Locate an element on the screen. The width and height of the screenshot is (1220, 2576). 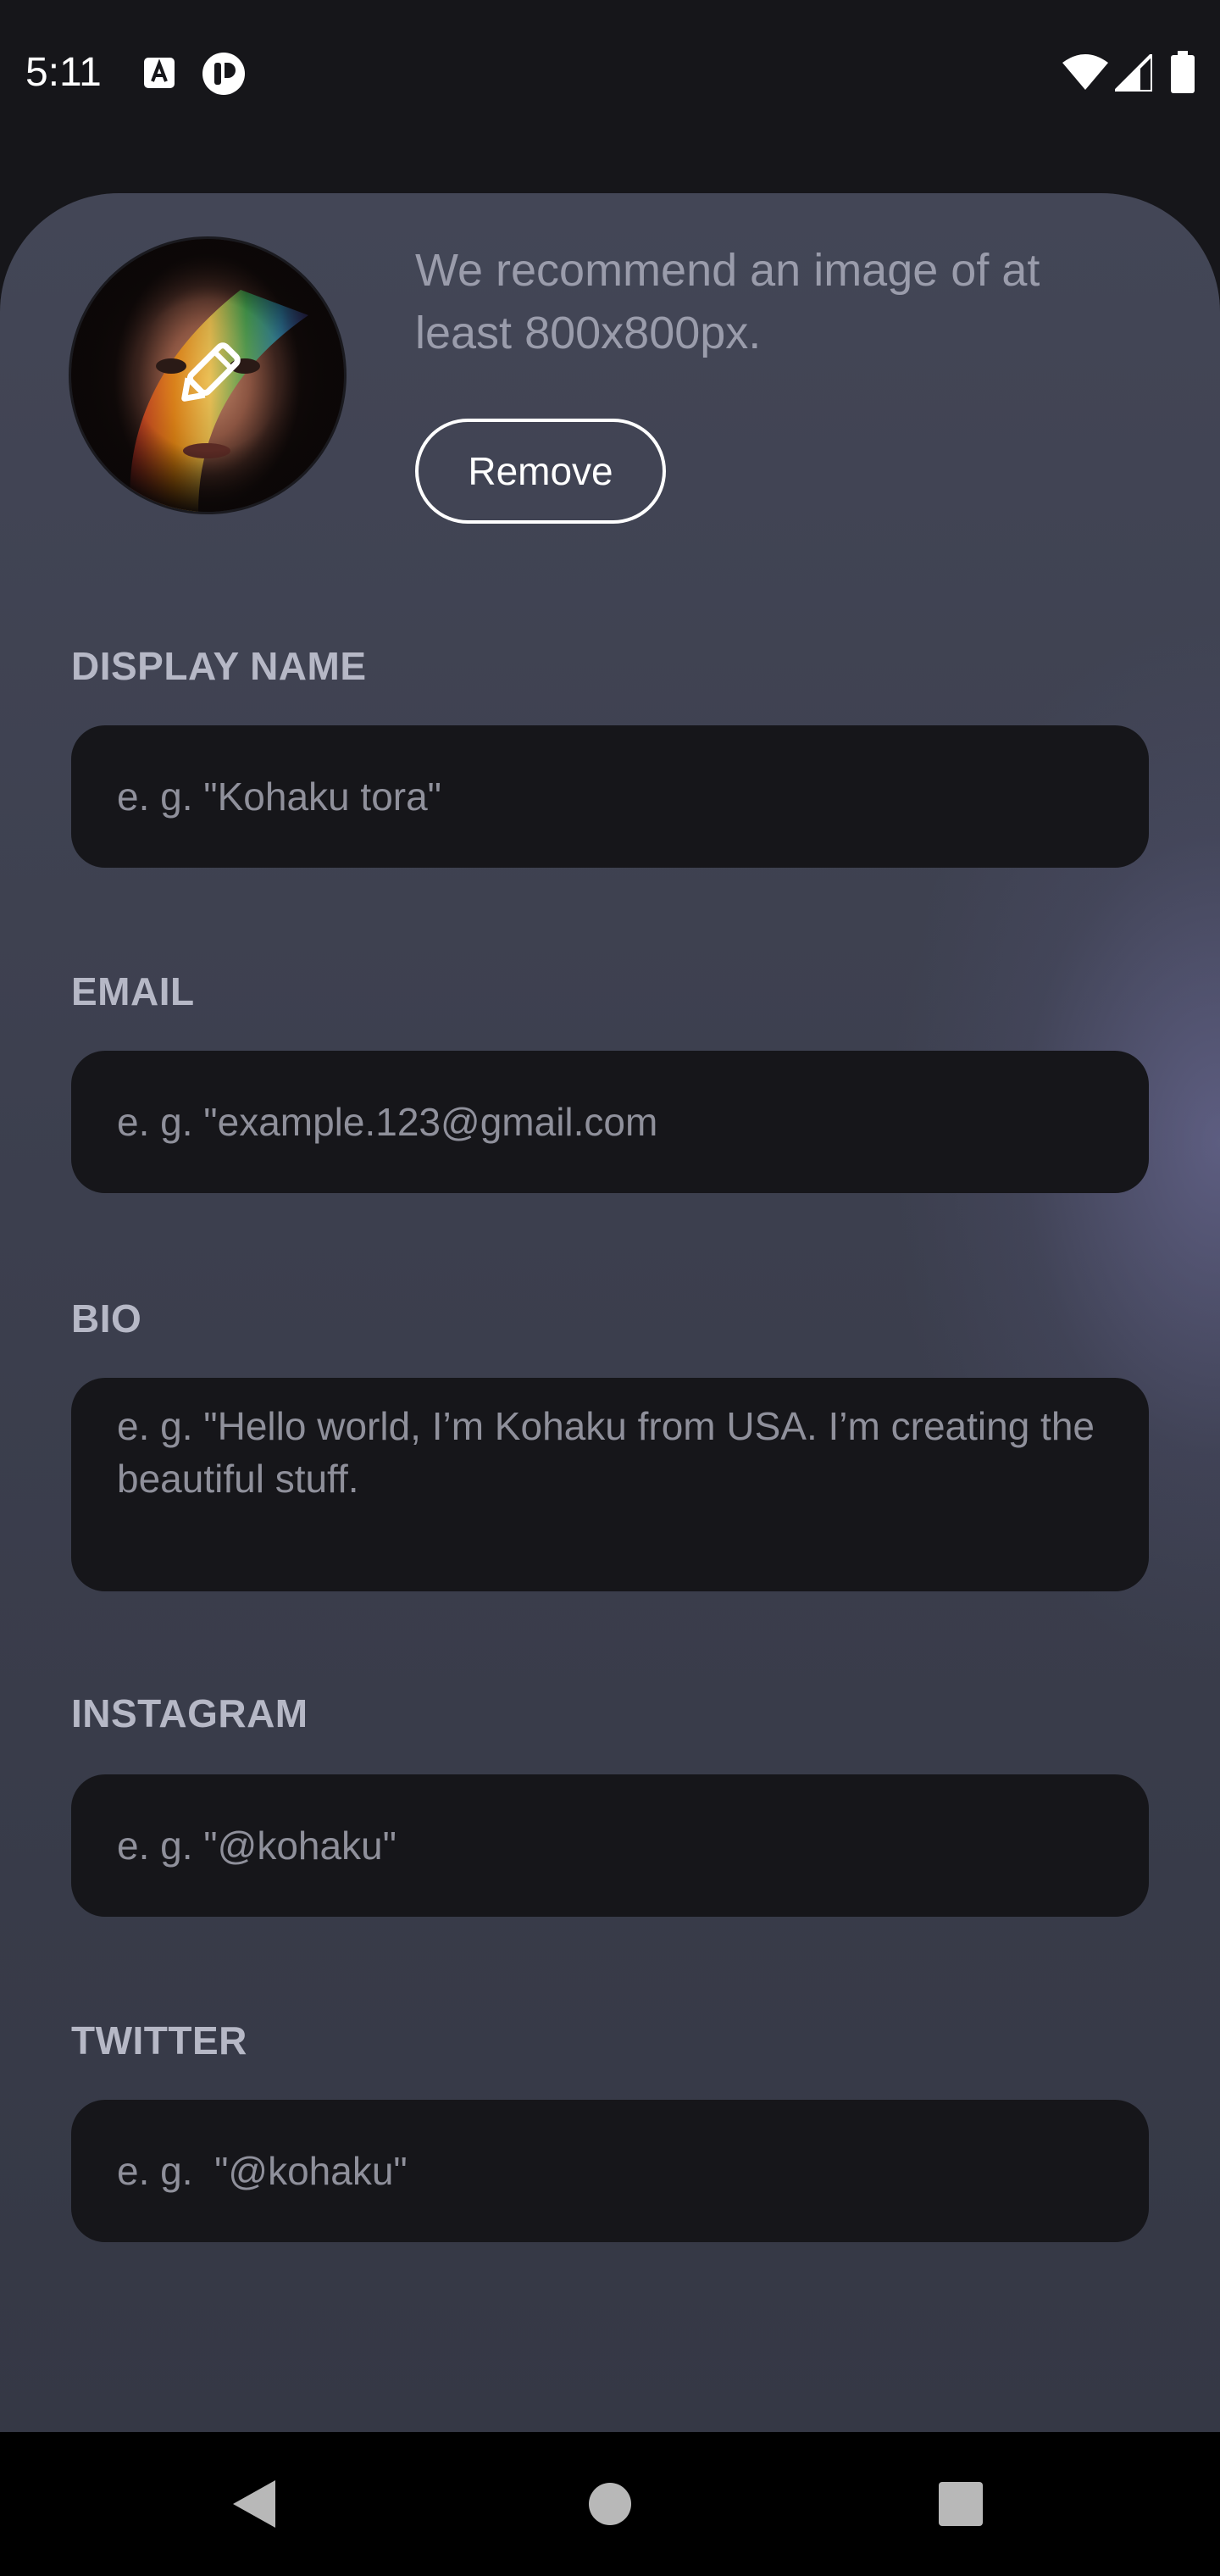
home-button is located at coordinates (610, 2504).